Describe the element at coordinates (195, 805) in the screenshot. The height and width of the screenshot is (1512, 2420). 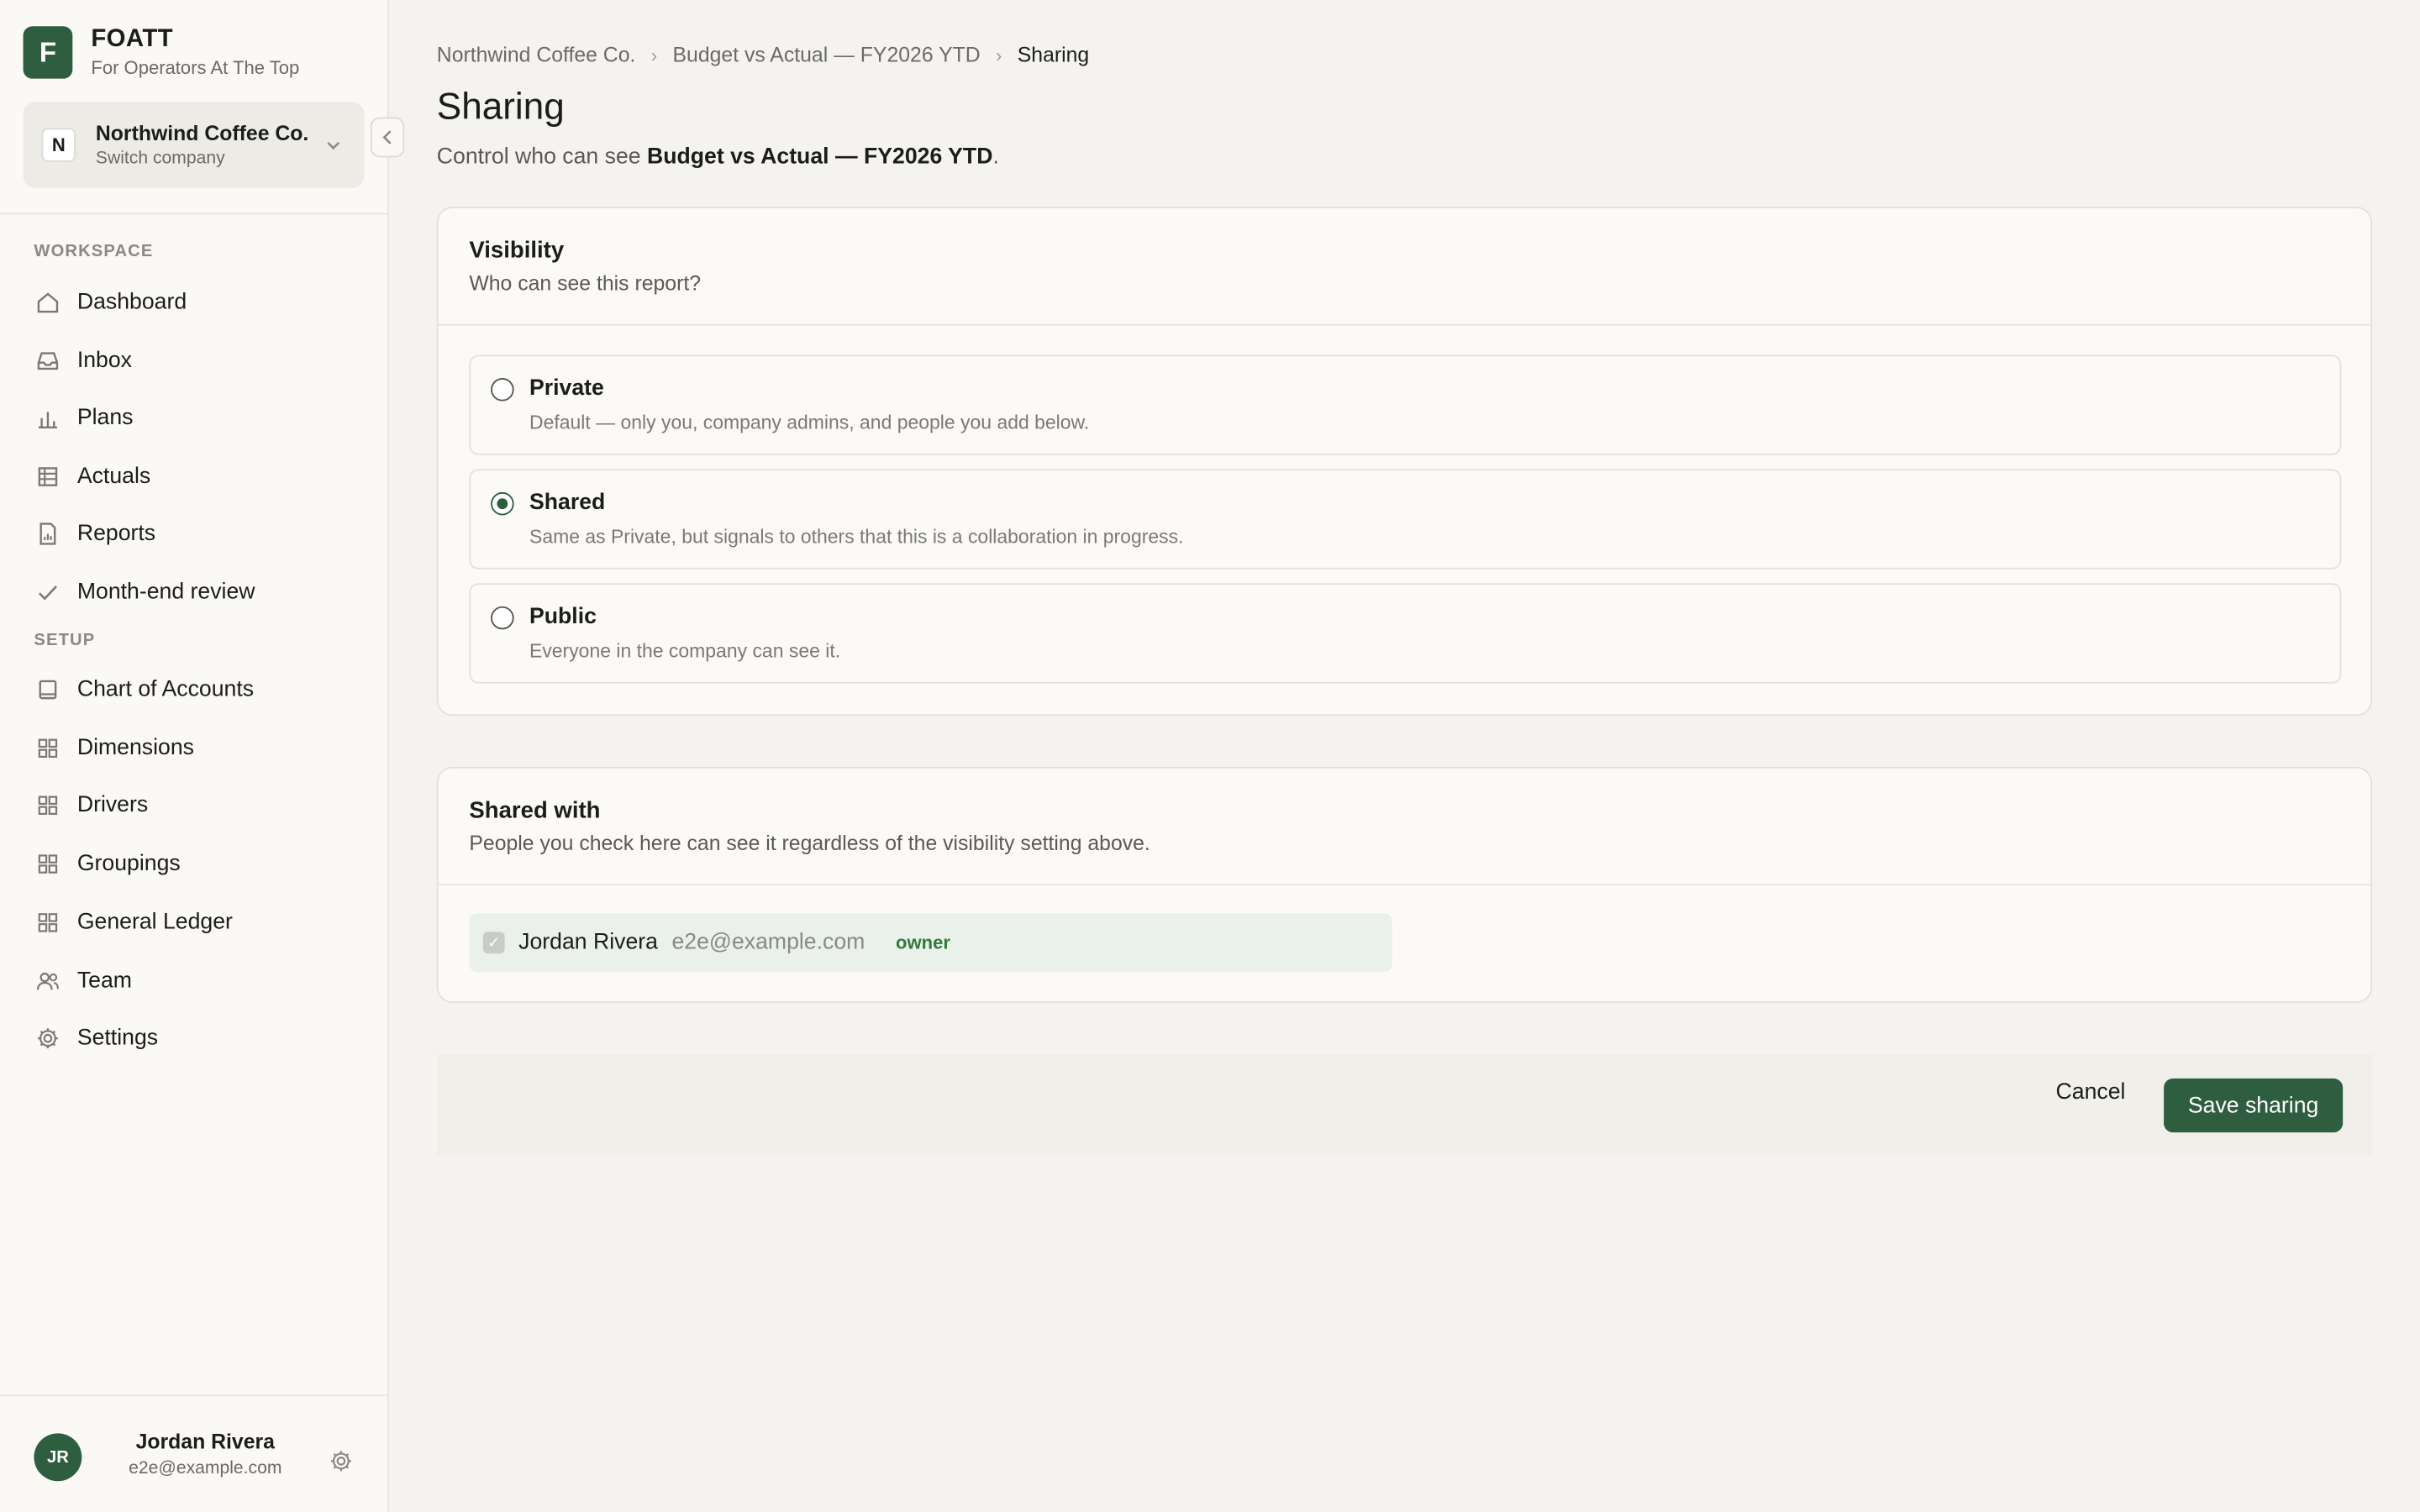
I see `sidebar-item-drivers: Drivers` at that location.